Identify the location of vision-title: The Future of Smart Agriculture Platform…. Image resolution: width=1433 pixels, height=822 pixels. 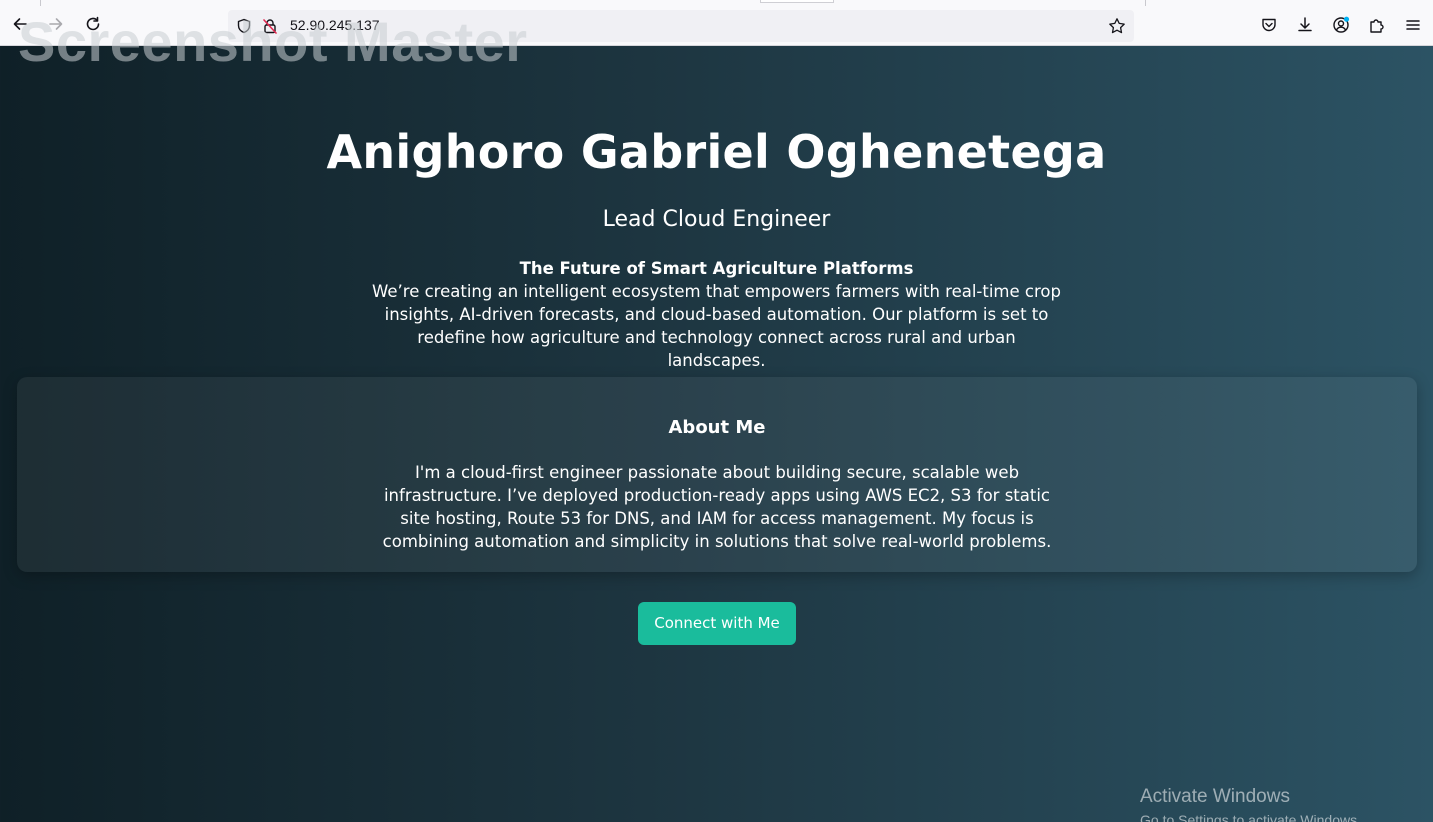
(716, 268).